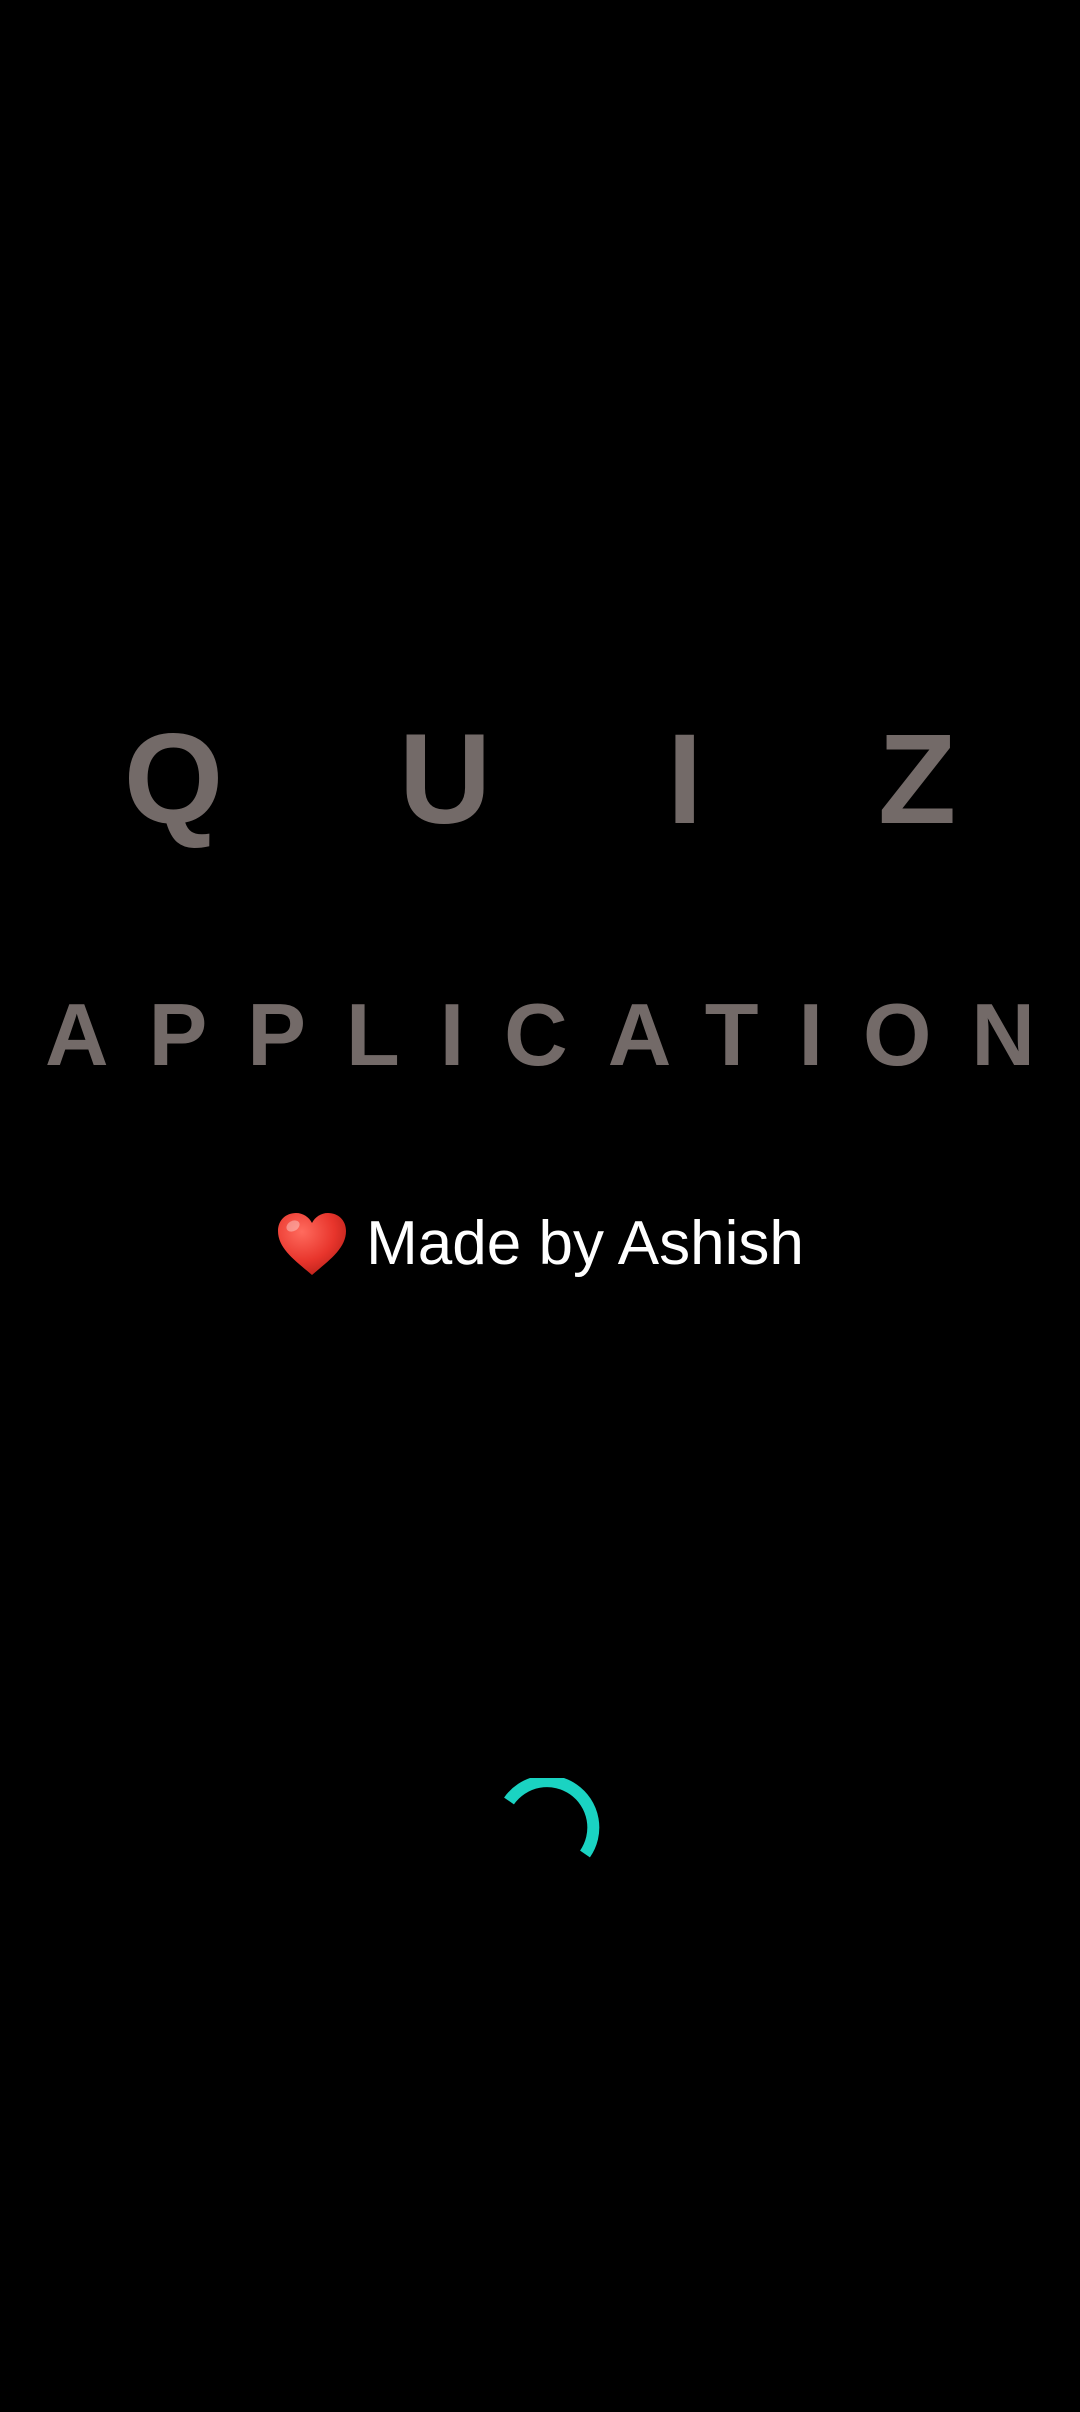 This screenshot has height=2412, width=1080. Describe the element at coordinates (585, 1243) in the screenshot. I see `credit-text: Made by Ashish` at that location.